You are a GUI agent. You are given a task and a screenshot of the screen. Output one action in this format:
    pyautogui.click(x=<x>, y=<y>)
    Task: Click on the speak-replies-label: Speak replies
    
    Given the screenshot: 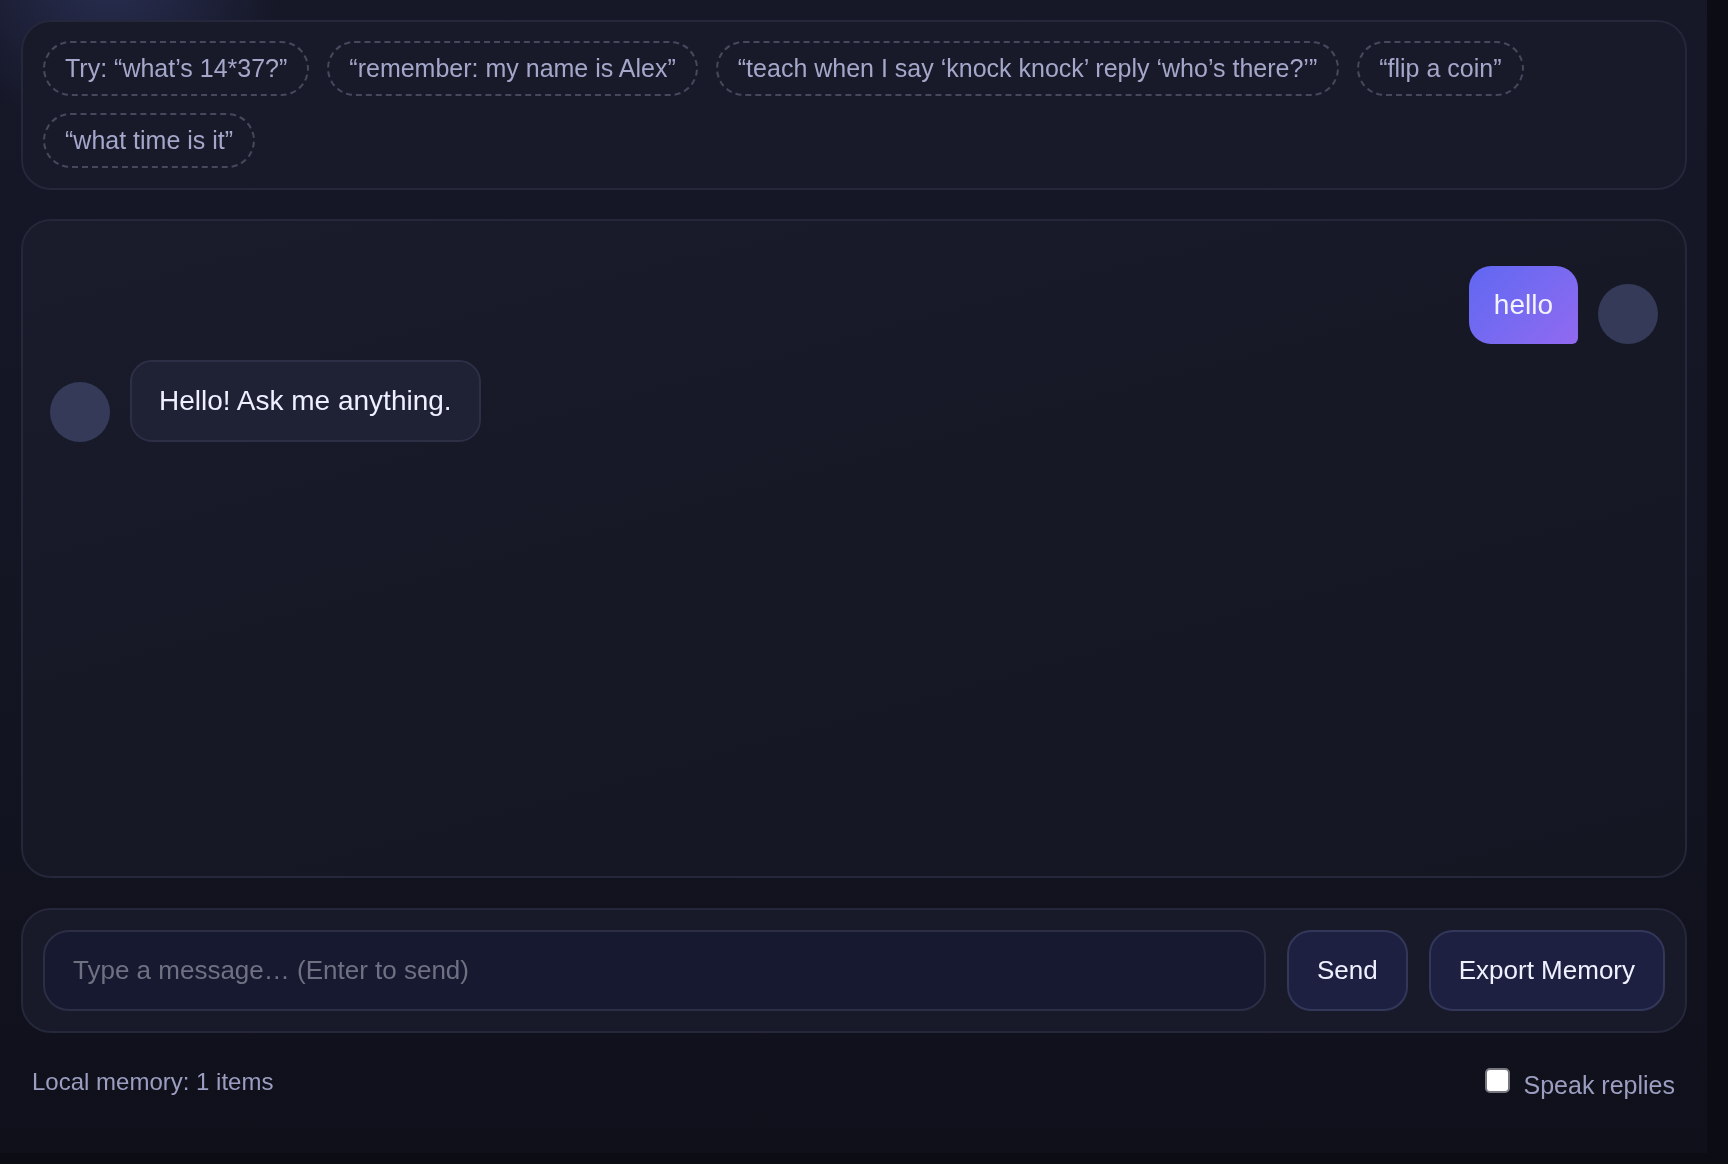 What is the action you would take?
    pyautogui.click(x=1599, y=1083)
    